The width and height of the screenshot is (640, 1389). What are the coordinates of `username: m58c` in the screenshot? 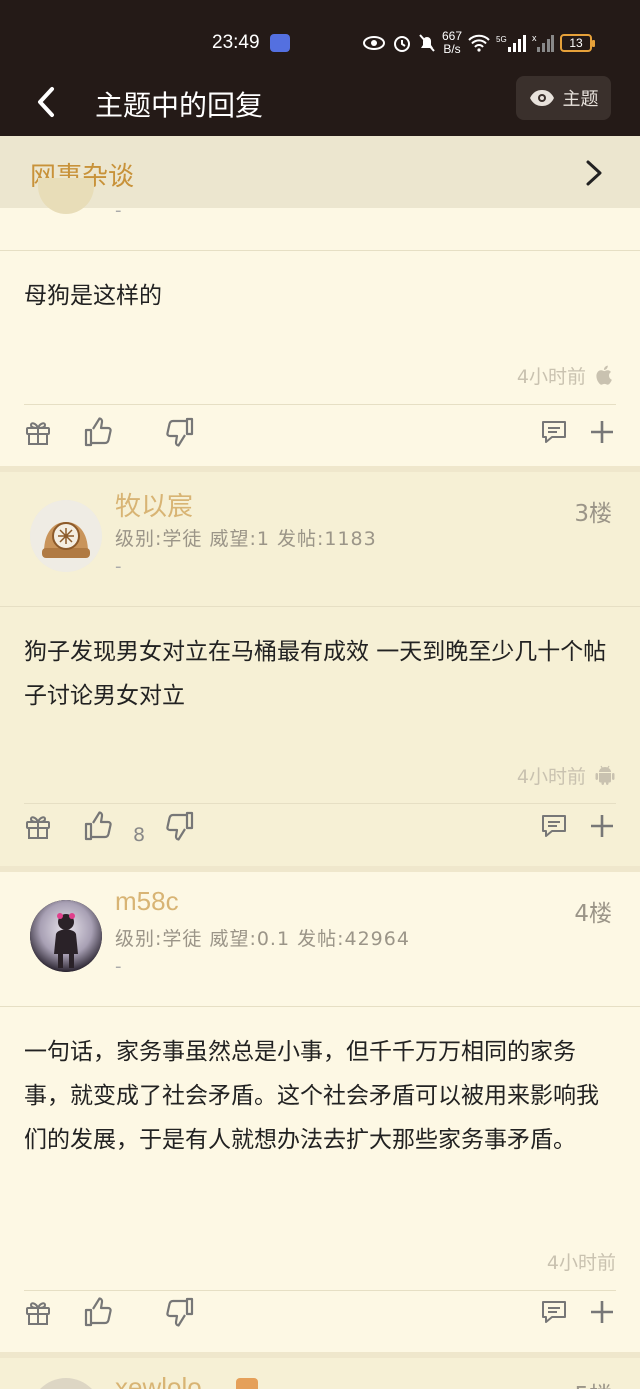 It's located at (147, 901).